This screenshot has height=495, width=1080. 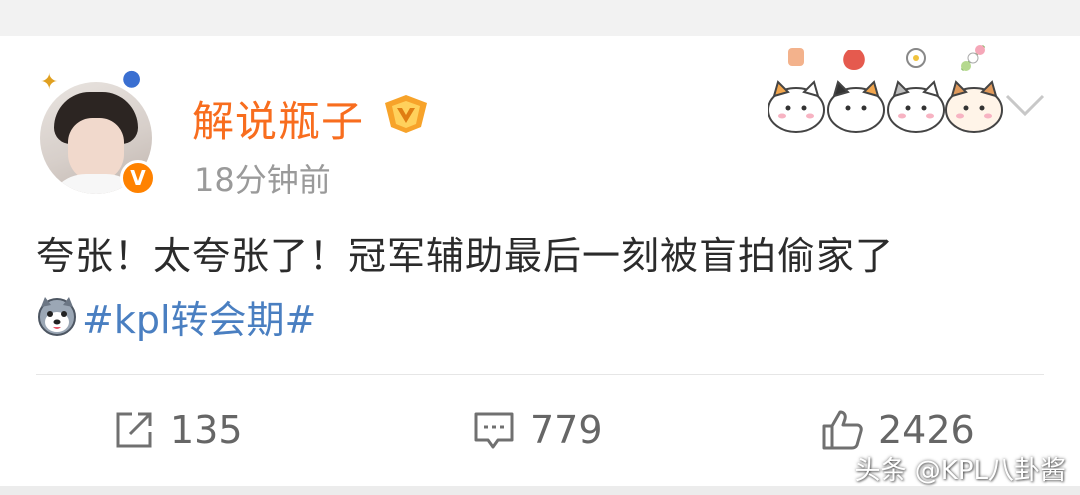 I want to click on repost-button: 135, so click(x=177, y=430).